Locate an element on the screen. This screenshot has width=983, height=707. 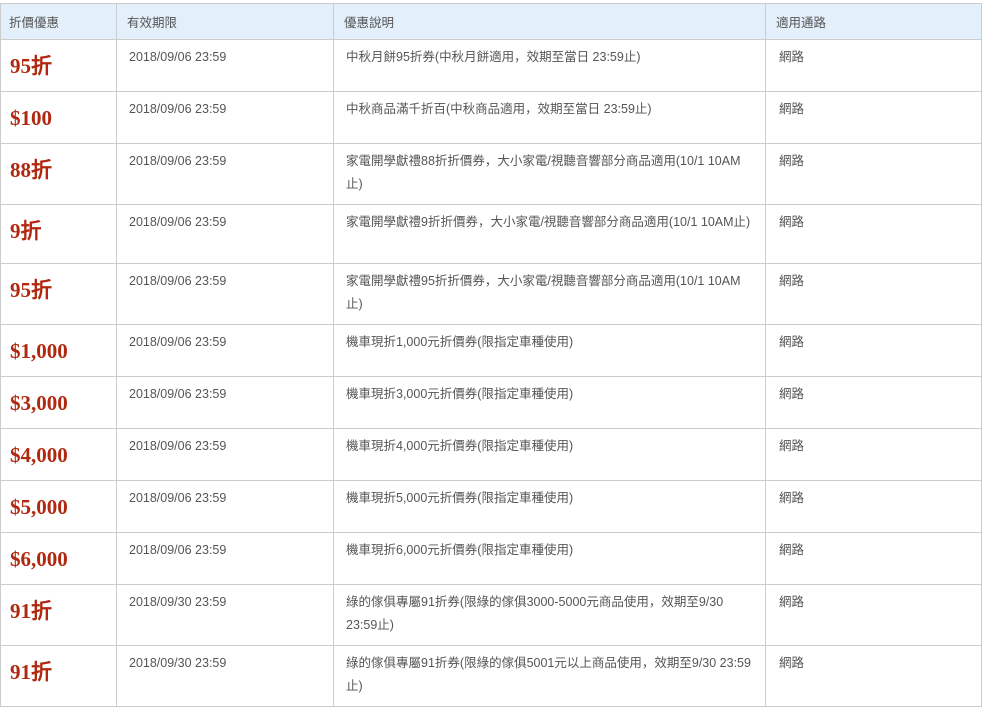
coupon-description: 機車現折4,000元折價券(限指定車種使用) is located at coordinates (549, 454).